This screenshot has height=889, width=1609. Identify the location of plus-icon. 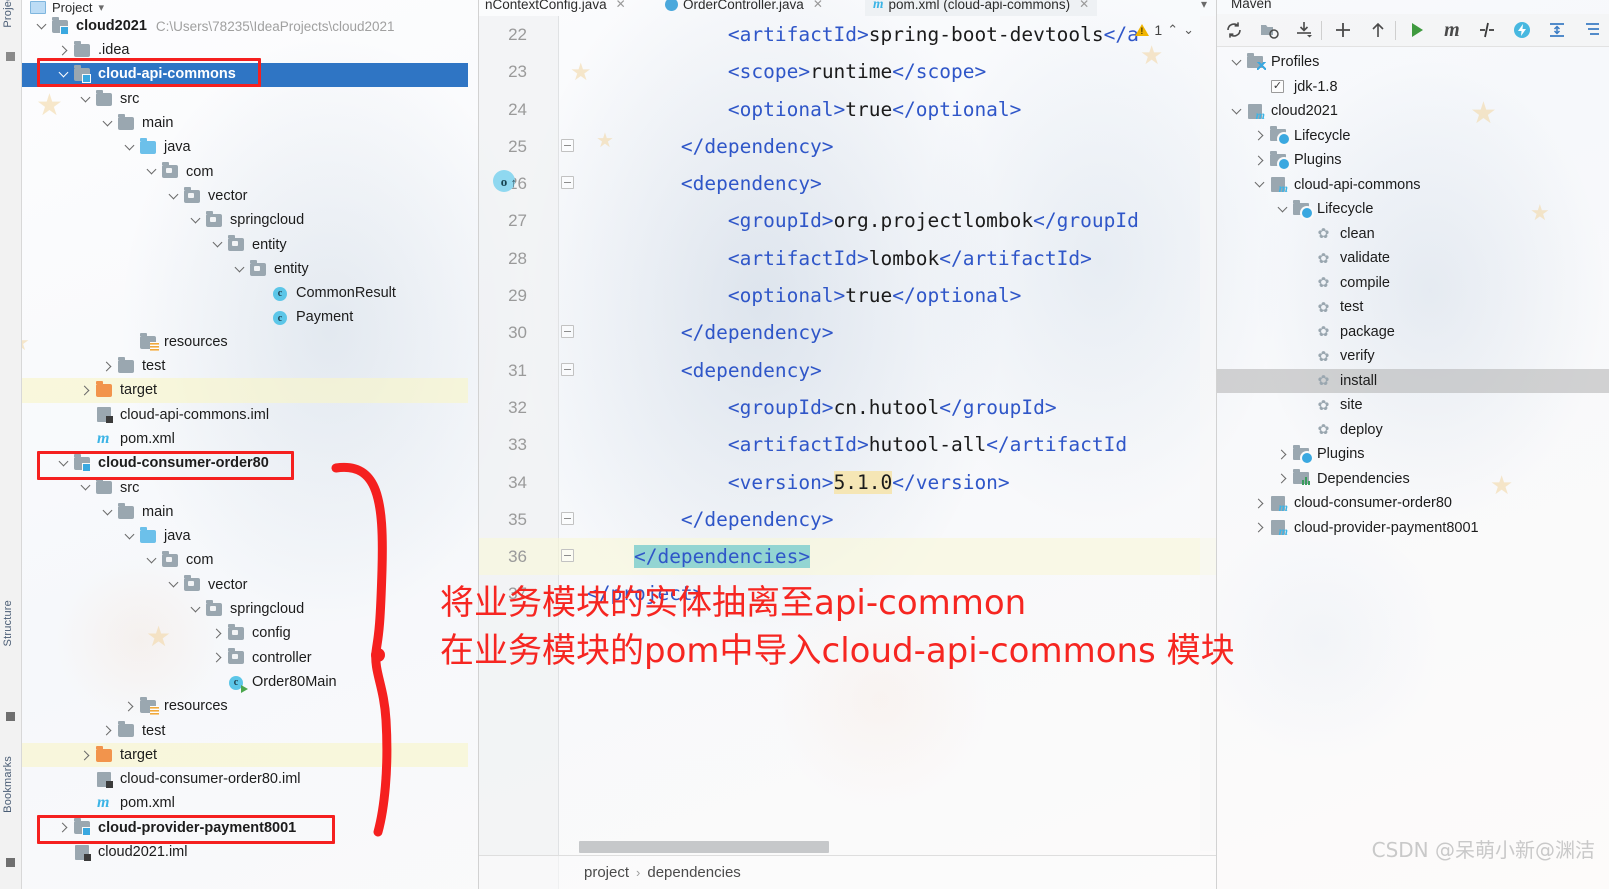
(1343, 30).